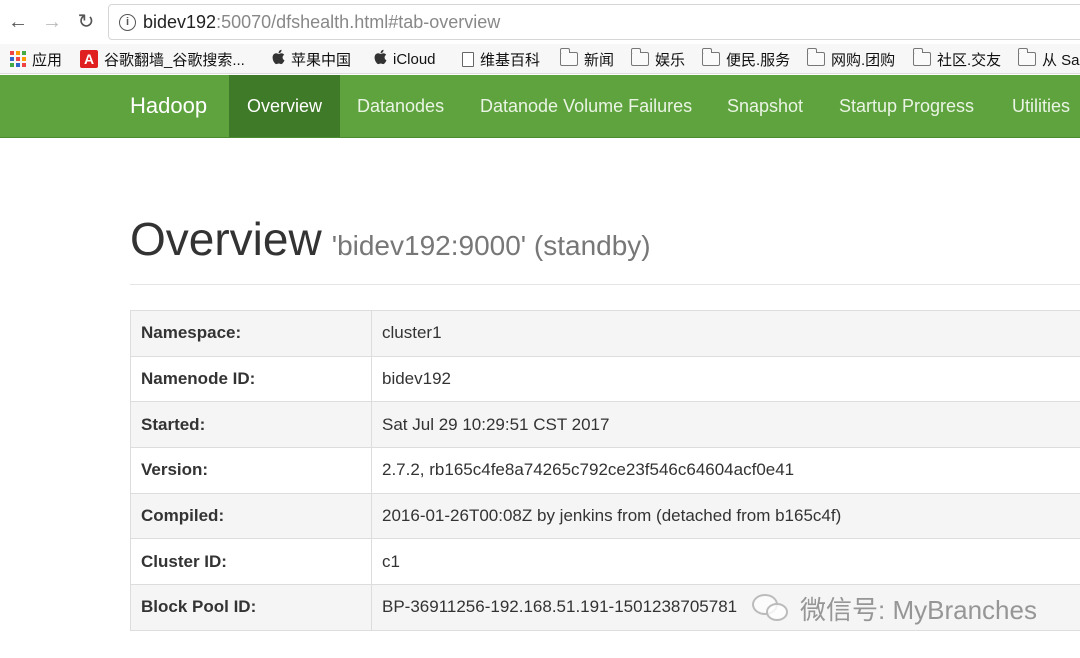 The width and height of the screenshot is (1080, 658). Describe the element at coordinates (918, 609) in the screenshot. I see `watermark-text: 微信号: MyBranches` at that location.